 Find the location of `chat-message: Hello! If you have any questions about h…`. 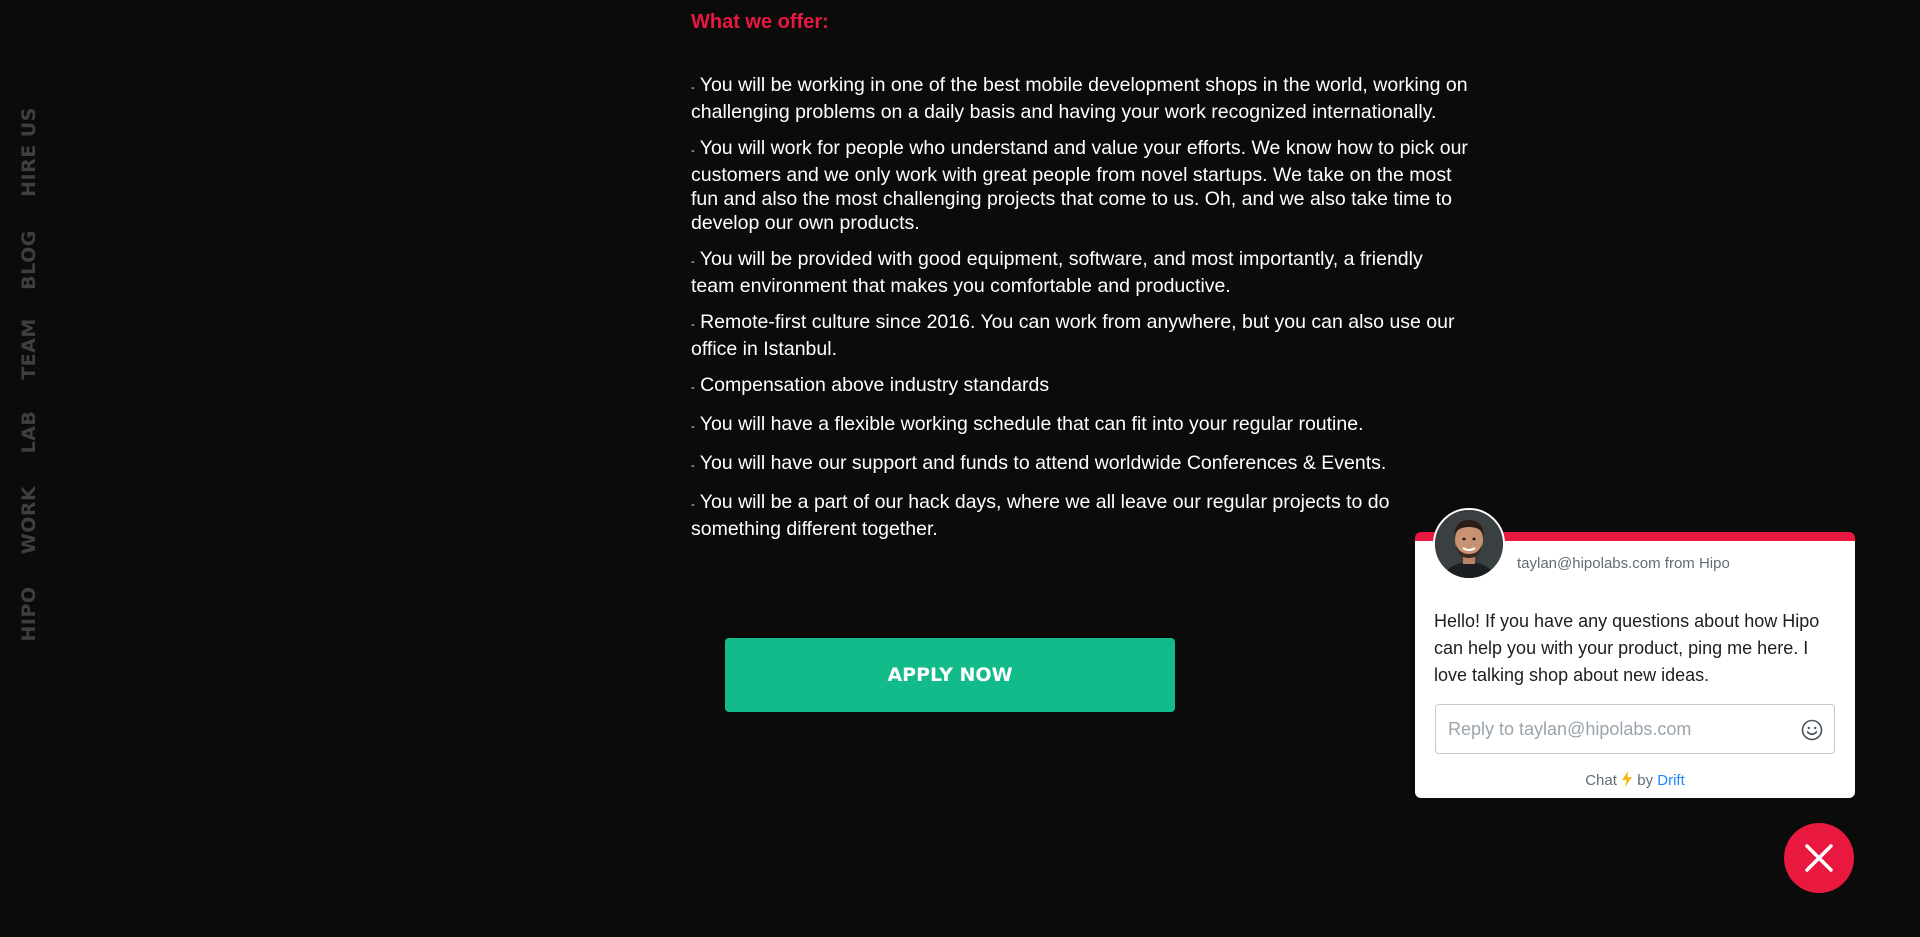

chat-message: Hello! If you have any questions about h… is located at coordinates (1627, 648).